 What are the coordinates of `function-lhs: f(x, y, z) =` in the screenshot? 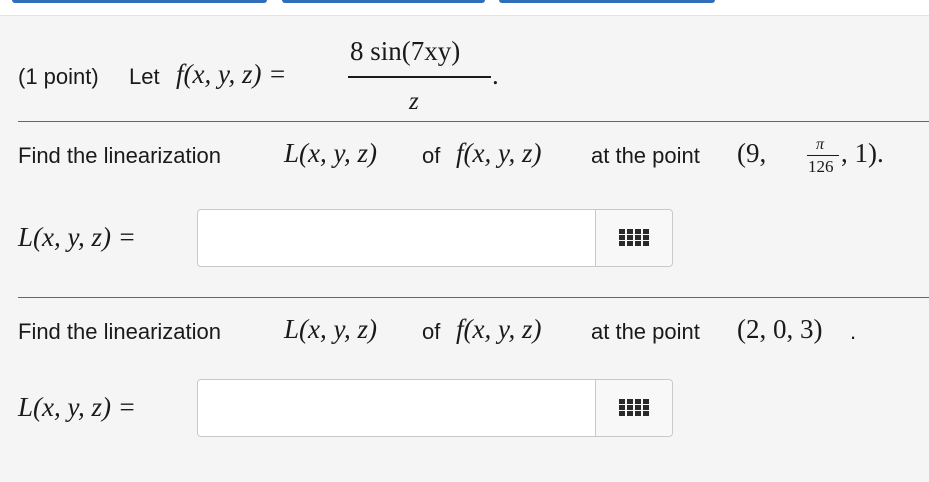 It's located at (231, 74).